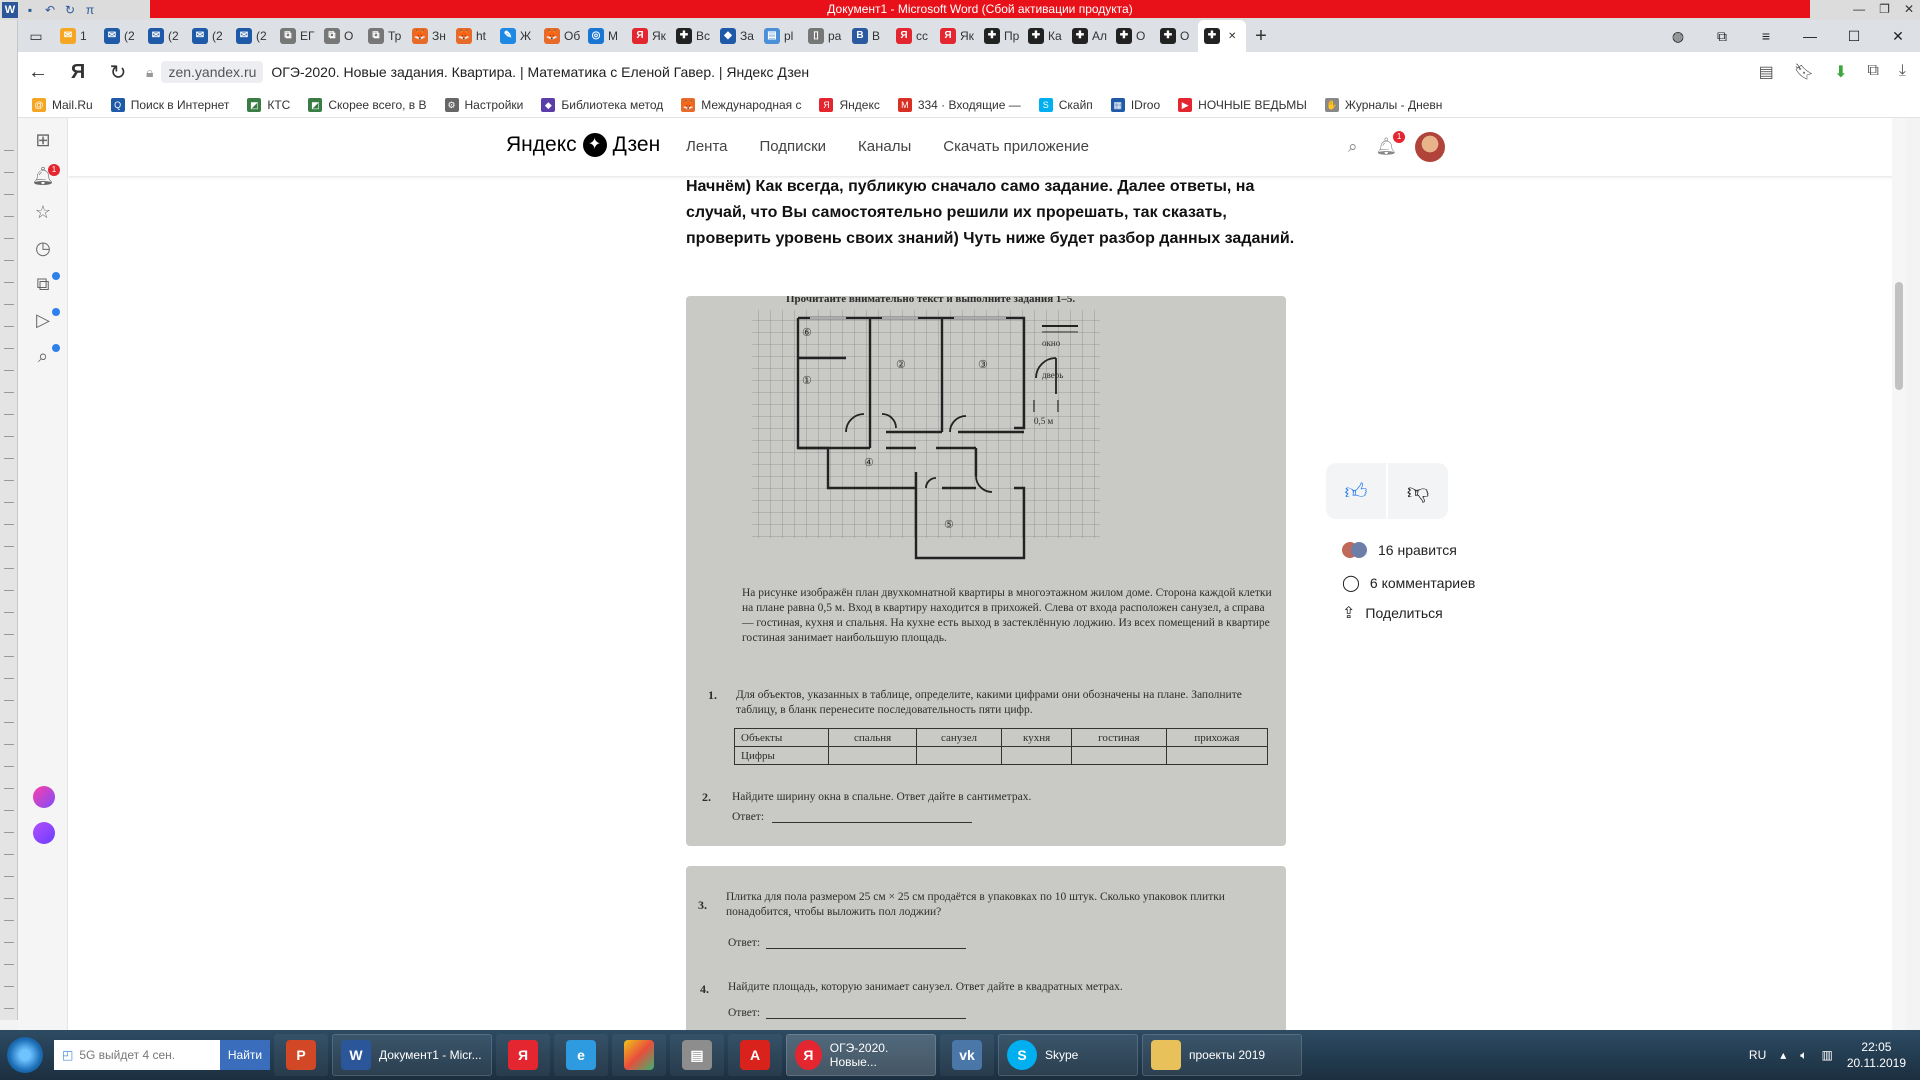 The width and height of the screenshot is (1920, 1080). Describe the element at coordinates (755, 1055) in the screenshot. I see `acrobat-app: A` at that location.